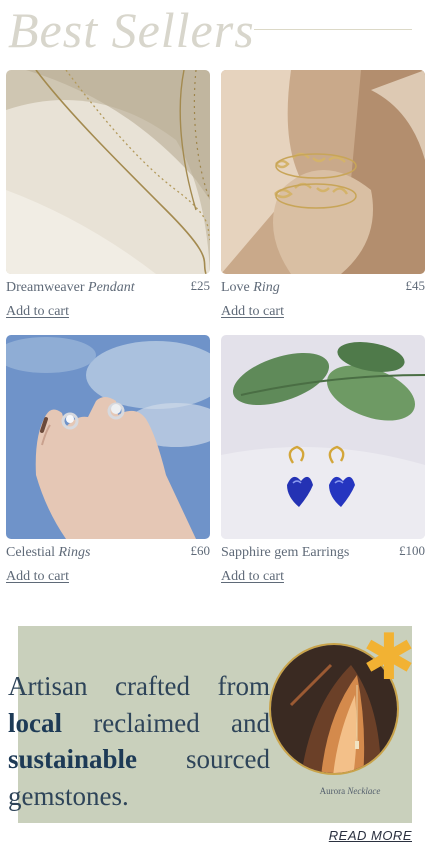 This screenshot has width=430, height=852. What do you see at coordinates (200, 550) in the screenshot?
I see `product-price: £60` at bounding box center [200, 550].